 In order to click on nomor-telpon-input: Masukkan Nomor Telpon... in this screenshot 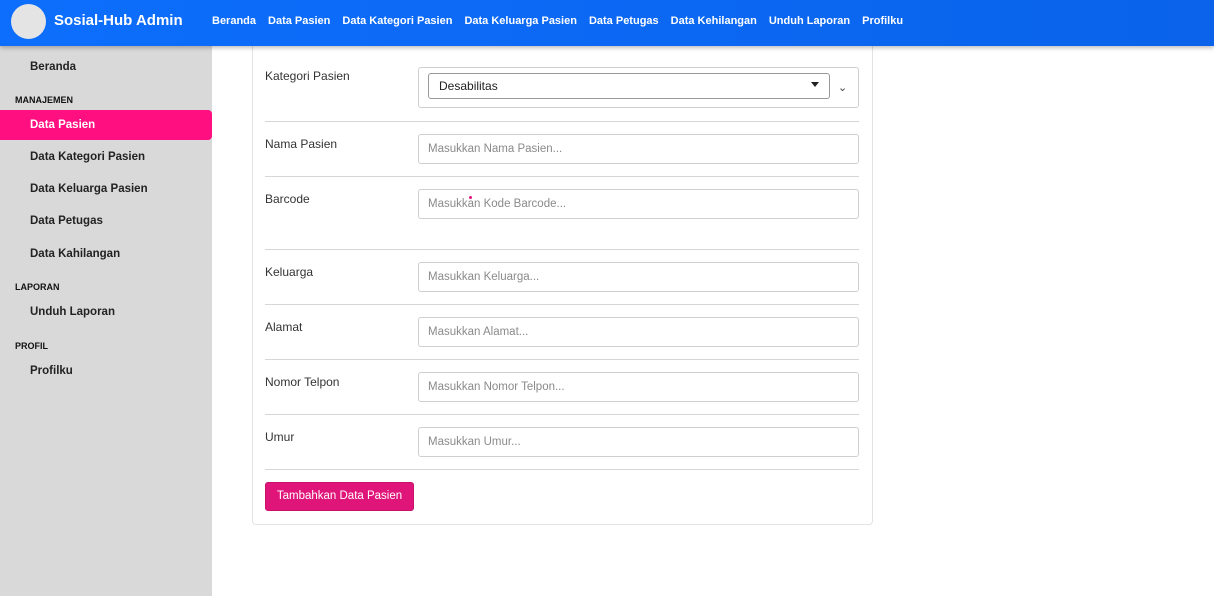, I will do `click(638, 387)`.